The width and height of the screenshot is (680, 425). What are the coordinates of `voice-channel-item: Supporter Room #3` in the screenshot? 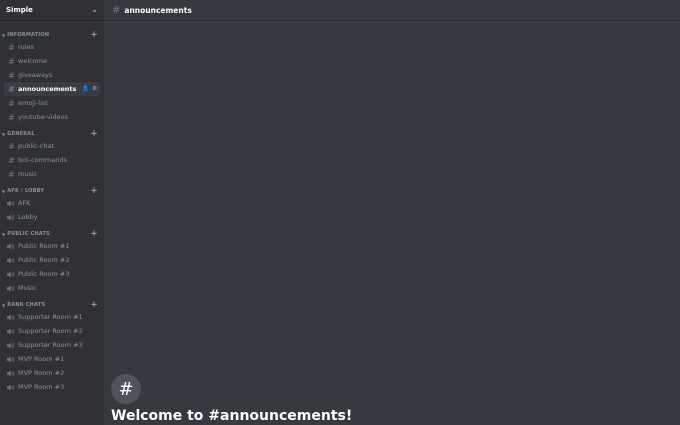 It's located at (52, 345).